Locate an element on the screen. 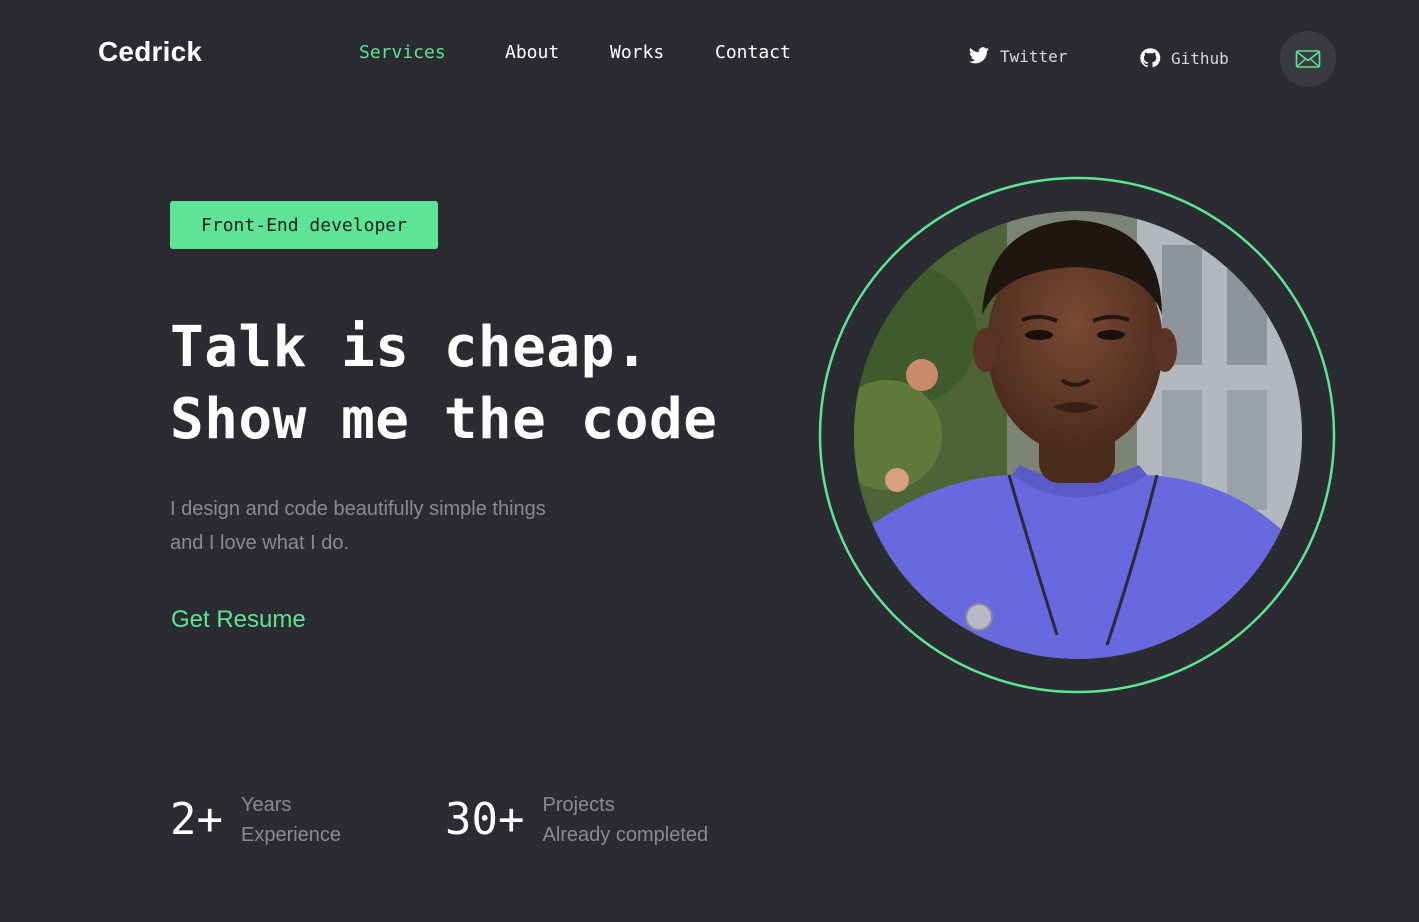  github-link: Github is located at coordinates (1184, 58).